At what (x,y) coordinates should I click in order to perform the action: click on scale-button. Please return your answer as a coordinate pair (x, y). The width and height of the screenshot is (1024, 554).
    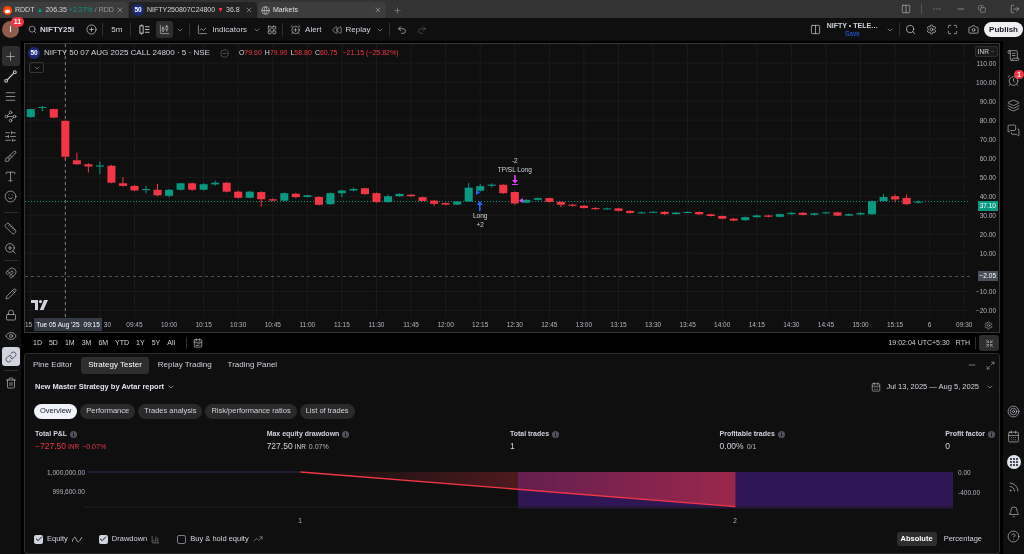
    Looking at the image, I should click on (989, 343).